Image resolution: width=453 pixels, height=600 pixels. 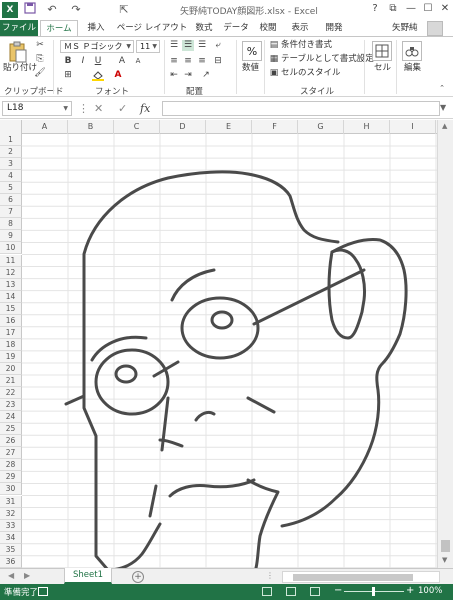 What do you see at coordinates (11, 212) in the screenshot?
I see `row-header-7: 7` at bounding box center [11, 212].